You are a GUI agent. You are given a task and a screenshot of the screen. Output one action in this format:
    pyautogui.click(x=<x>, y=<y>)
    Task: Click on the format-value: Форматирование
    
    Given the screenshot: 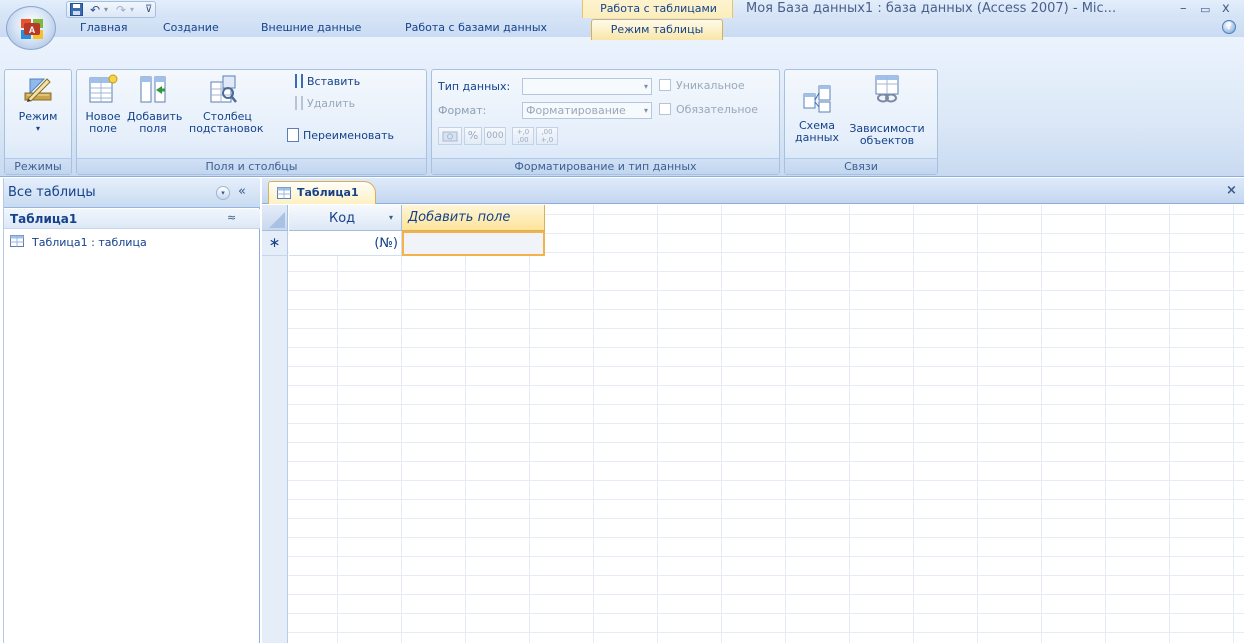 What is the action you would take?
    pyautogui.click(x=576, y=110)
    